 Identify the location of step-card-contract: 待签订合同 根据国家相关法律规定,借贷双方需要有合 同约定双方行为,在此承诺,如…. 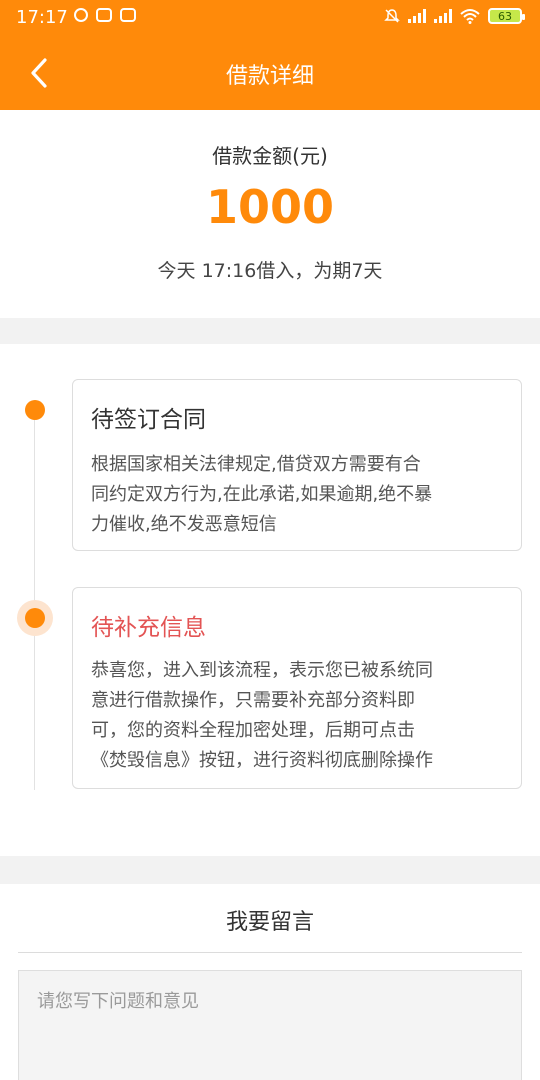
(297, 465).